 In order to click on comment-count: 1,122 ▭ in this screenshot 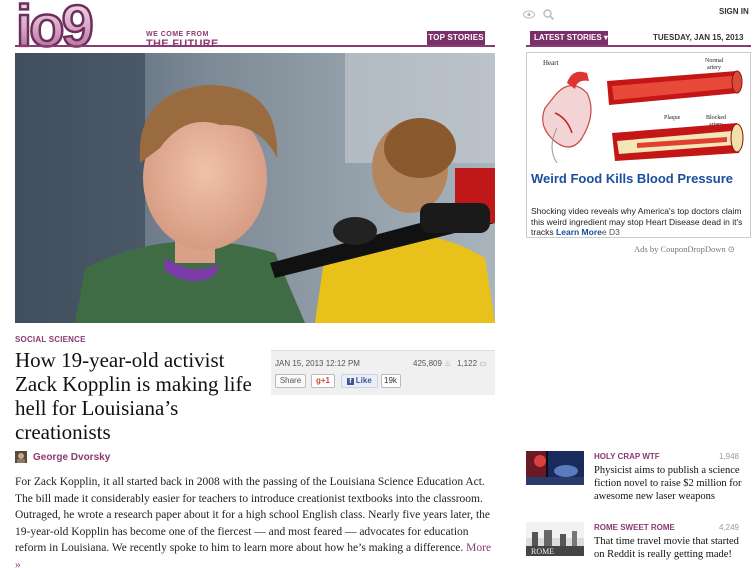, I will do `click(472, 363)`.